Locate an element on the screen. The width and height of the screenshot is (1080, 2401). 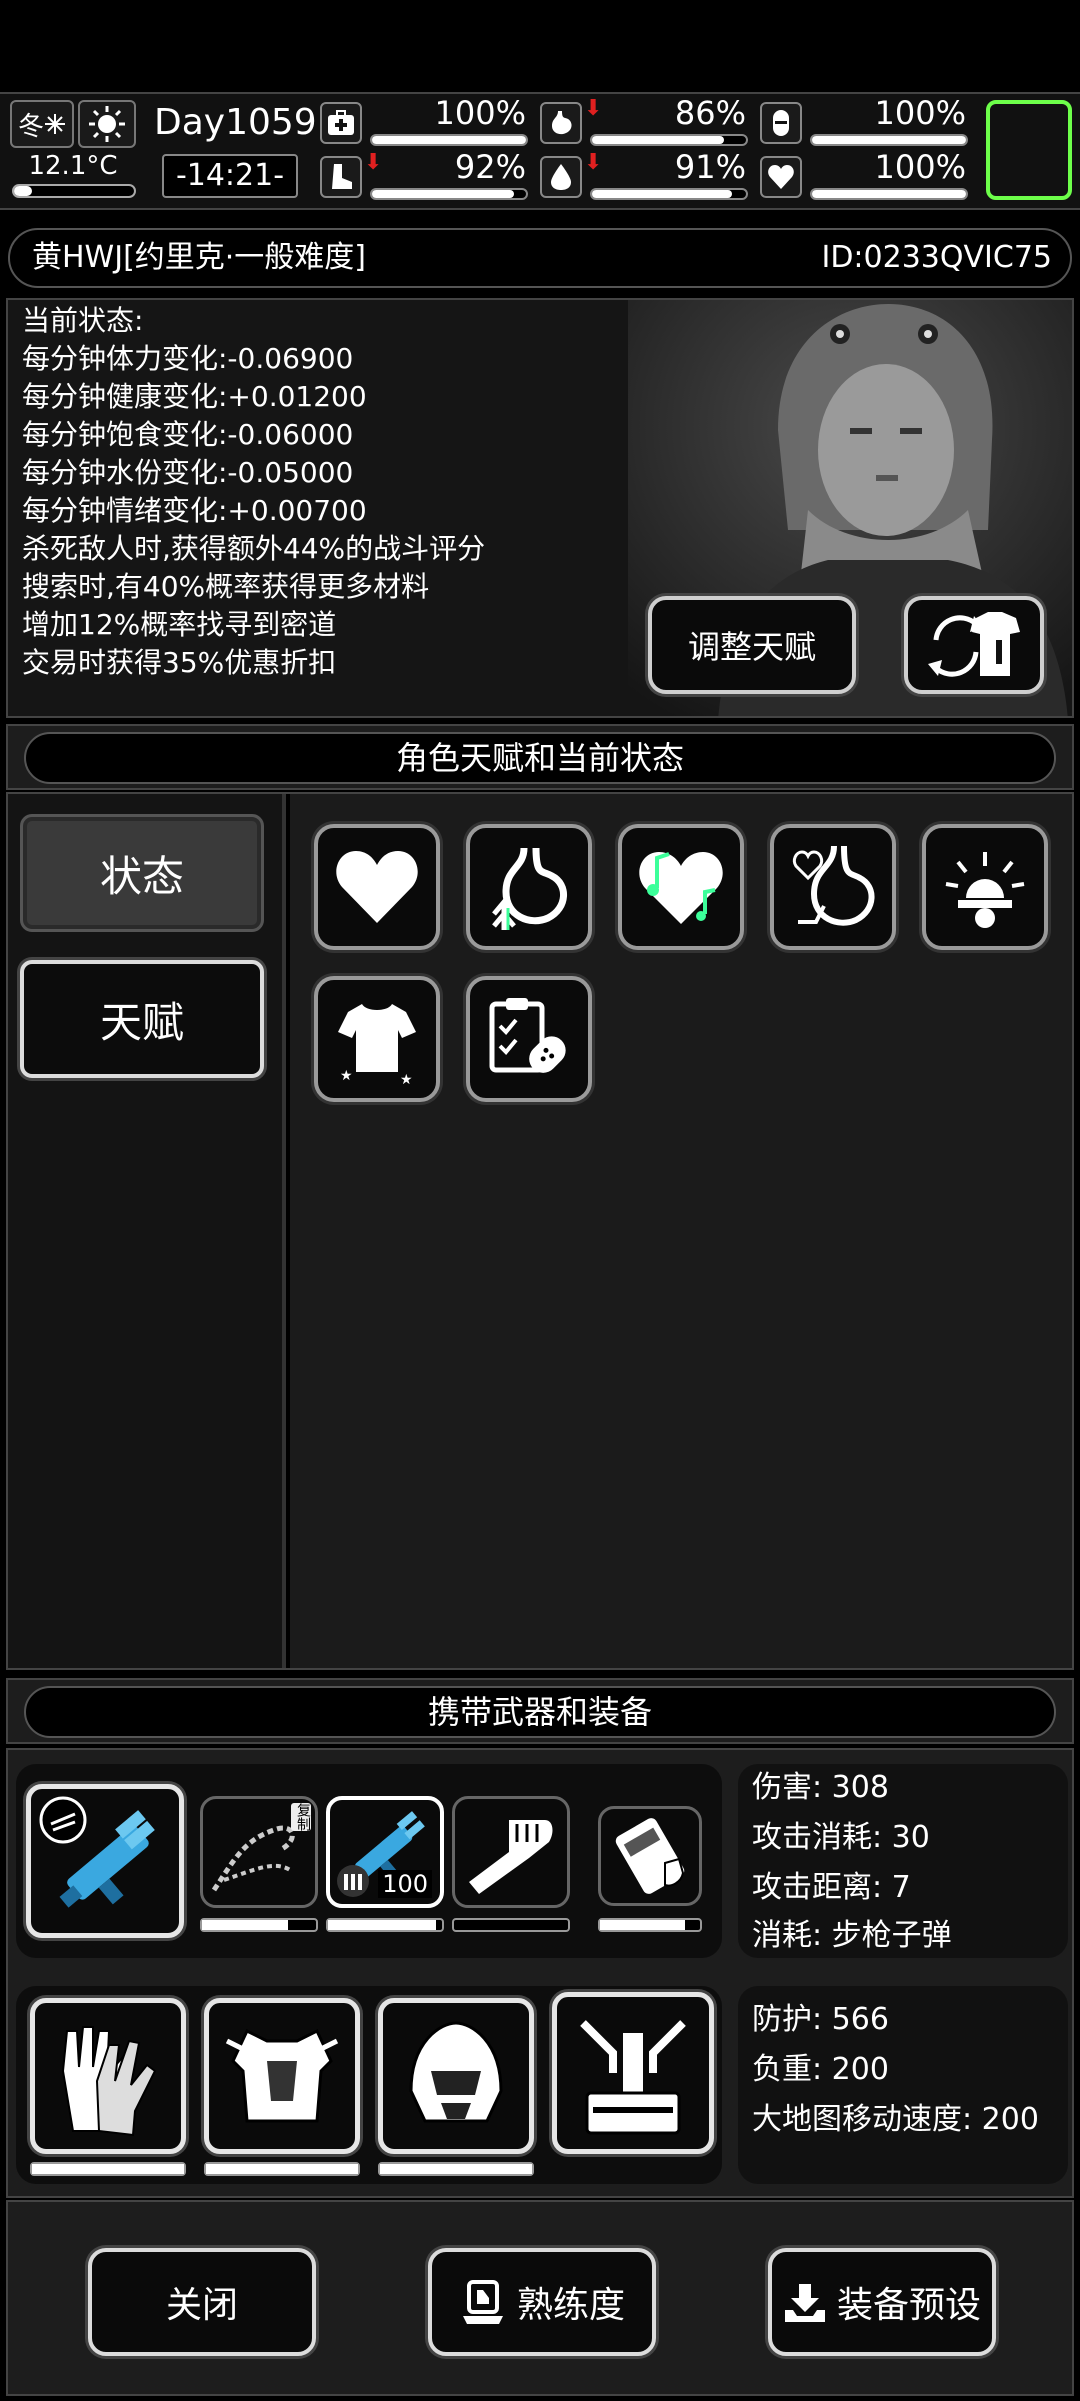
section-title: 角色天赋和当前状态 is located at coordinates (540, 758).